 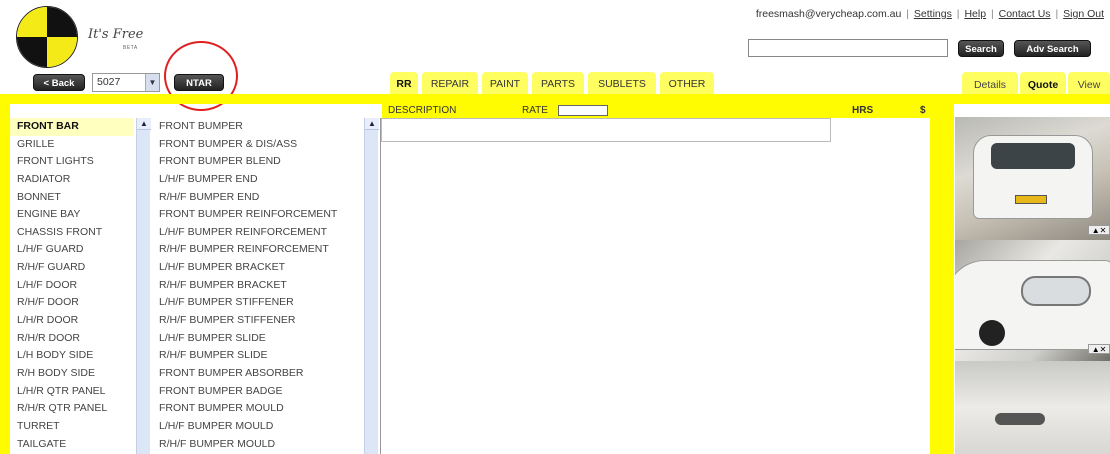 What do you see at coordinates (265, 427) in the screenshot?
I see `part-item-l-h-f-bumper-mould: L/H/F BUMPER MOULD` at bounding box center [265, 427].